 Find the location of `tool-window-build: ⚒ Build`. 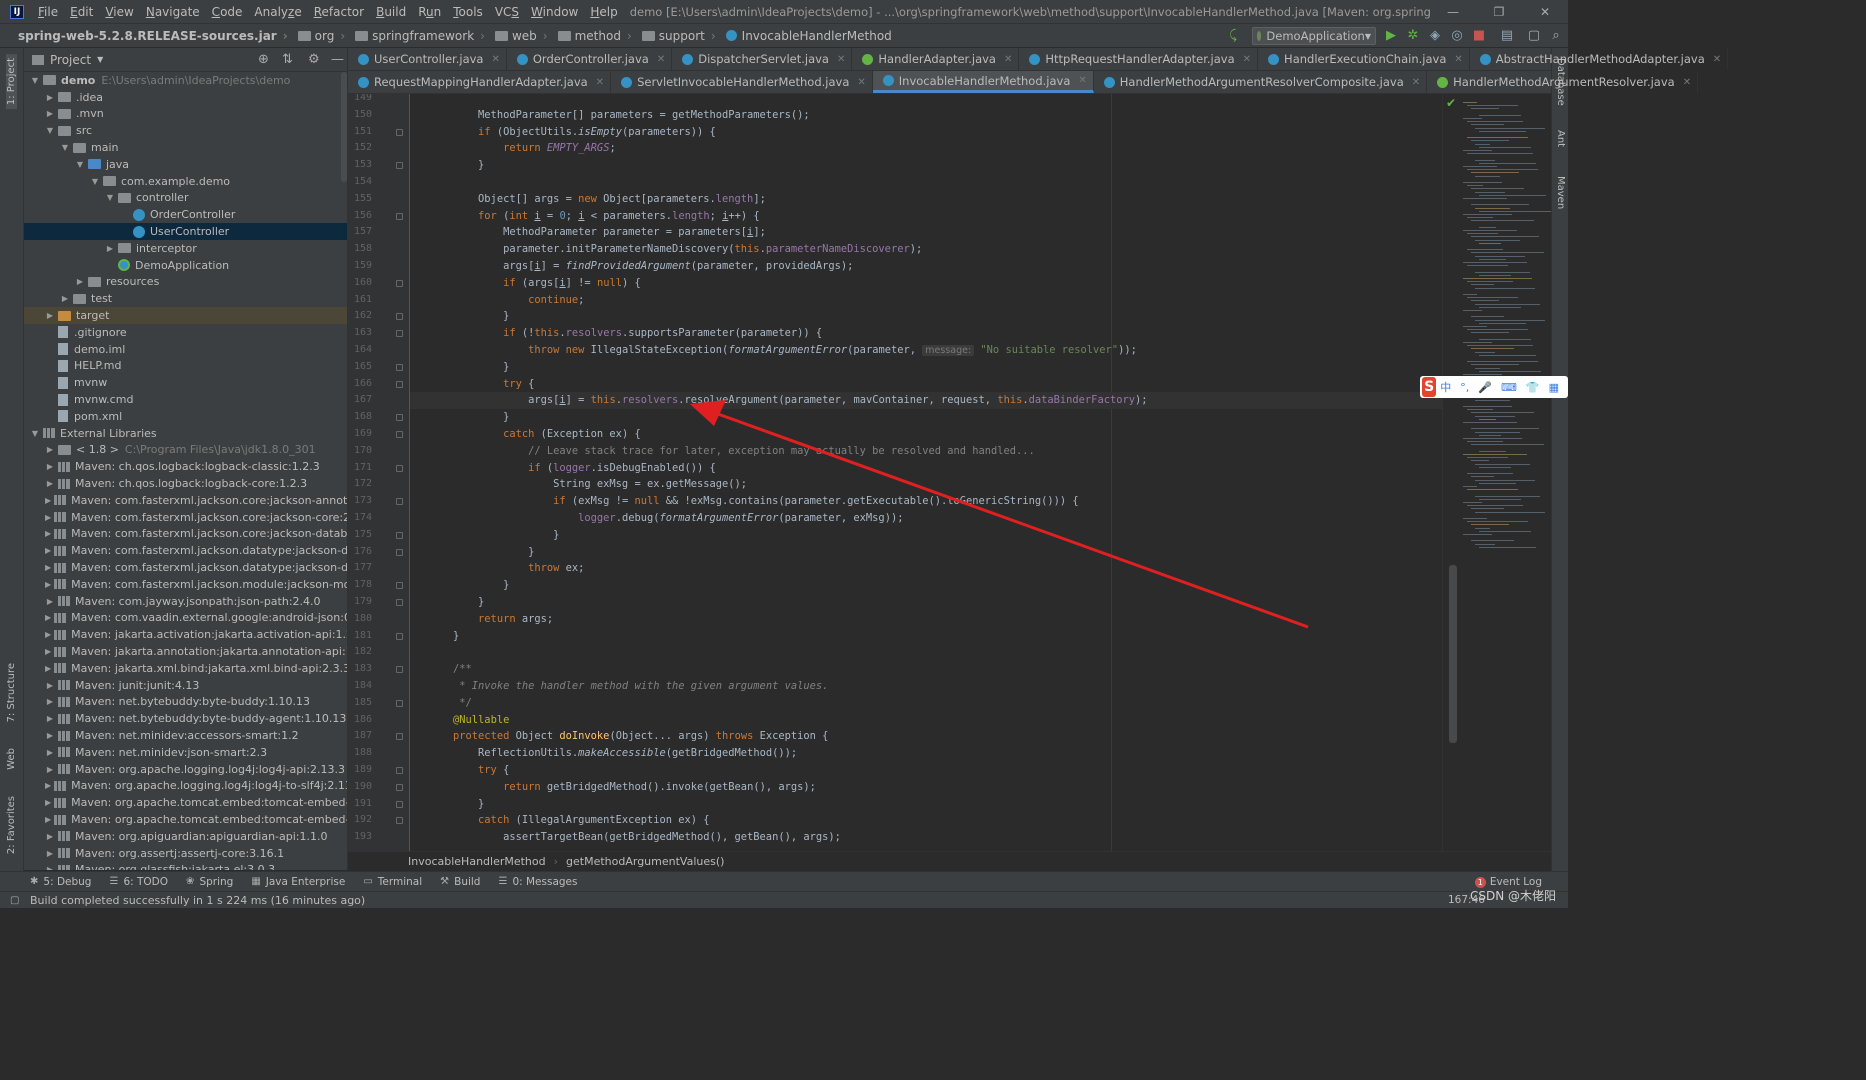

tool-window-build: ⚒ Build is located at coordinates (460, 882).